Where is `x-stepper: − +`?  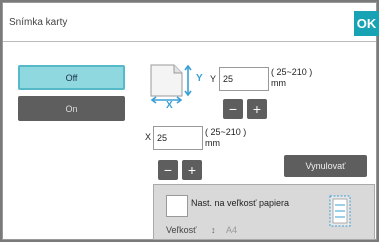
x-stepper: − + is located at coordinates (180, 170).